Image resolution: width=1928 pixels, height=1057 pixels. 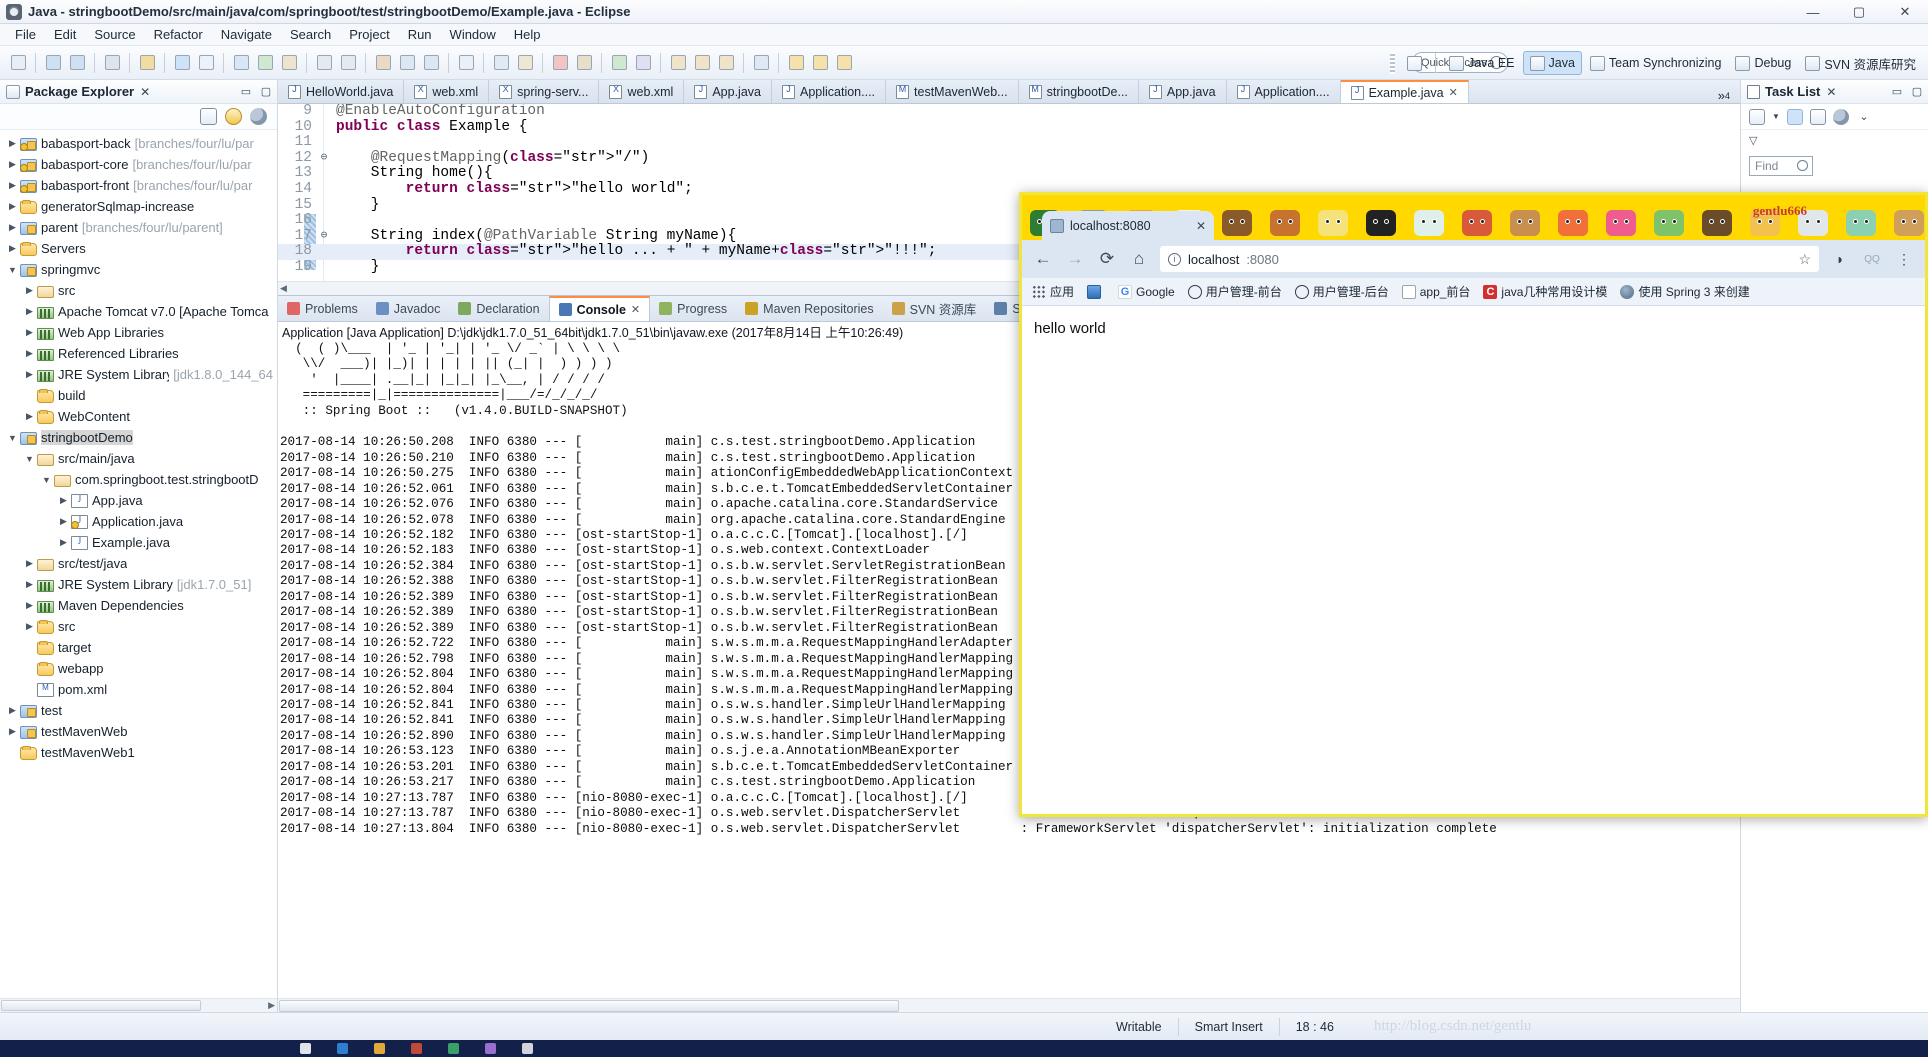 What do you see at coordinates (310, 34) in the screenshot?
I see `menu-item-search: Search` at bounding box center [310, 34].